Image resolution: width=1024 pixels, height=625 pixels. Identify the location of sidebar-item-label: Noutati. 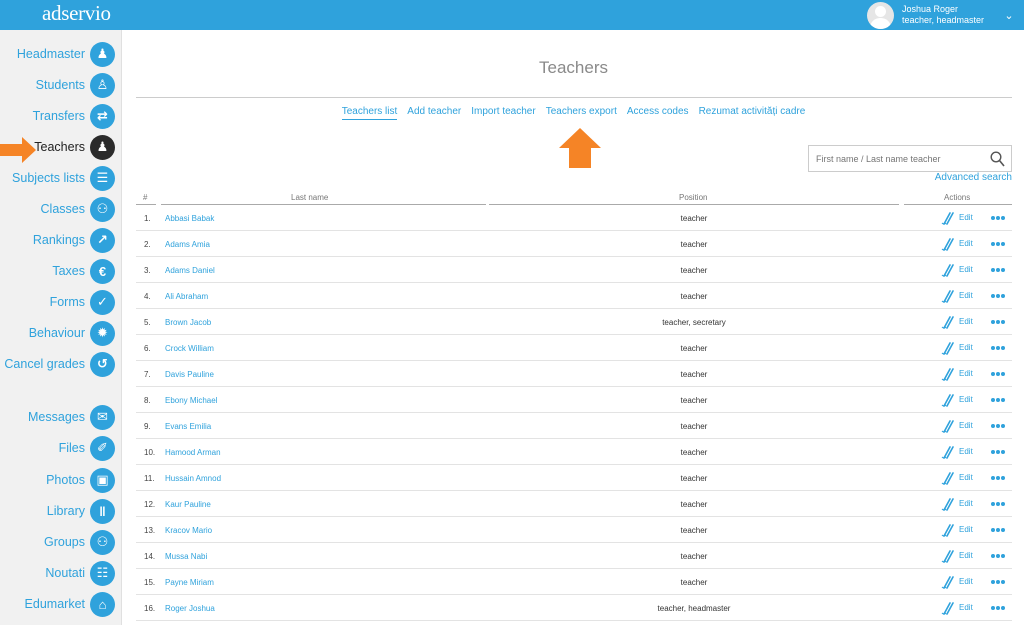
(65, 573).